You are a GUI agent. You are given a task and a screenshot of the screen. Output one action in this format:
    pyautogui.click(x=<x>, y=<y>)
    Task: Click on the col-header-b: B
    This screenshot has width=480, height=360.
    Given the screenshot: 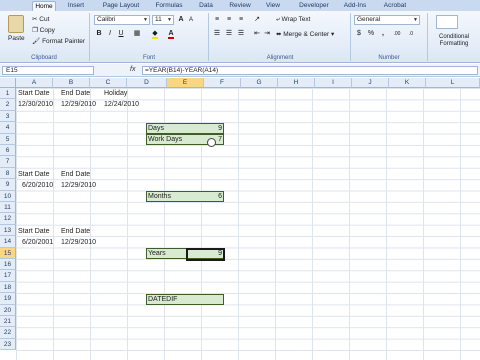 What is the action you would take?
    pyautogui.click(x=71, y=83)
    